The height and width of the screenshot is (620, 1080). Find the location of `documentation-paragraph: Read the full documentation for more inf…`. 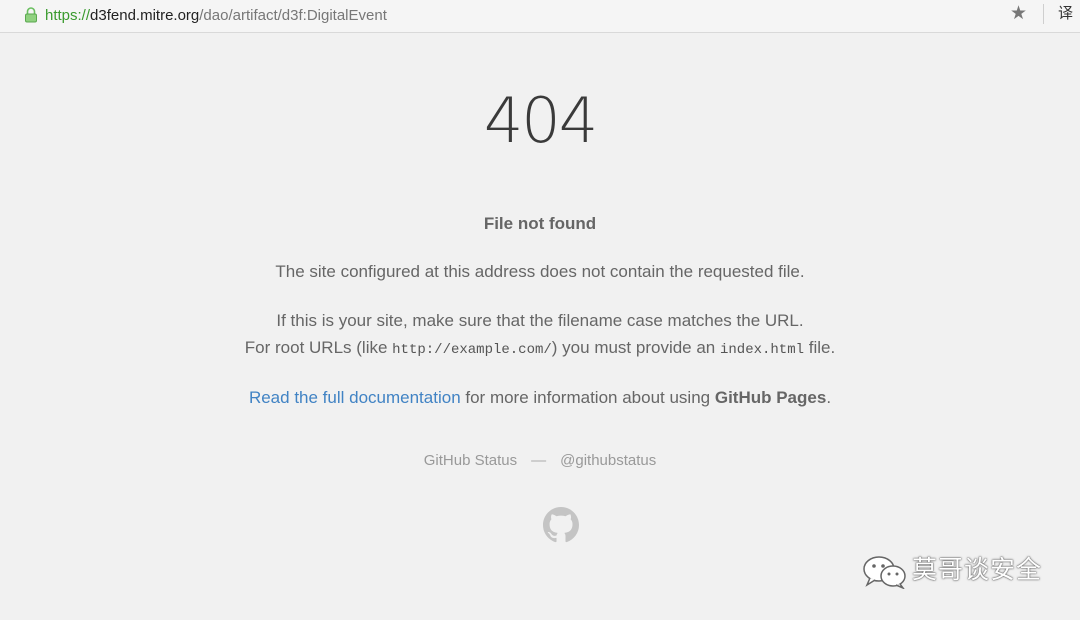

documentation-paragraph: Read the full documentation for more inf… is located at coordinates (540, 397).